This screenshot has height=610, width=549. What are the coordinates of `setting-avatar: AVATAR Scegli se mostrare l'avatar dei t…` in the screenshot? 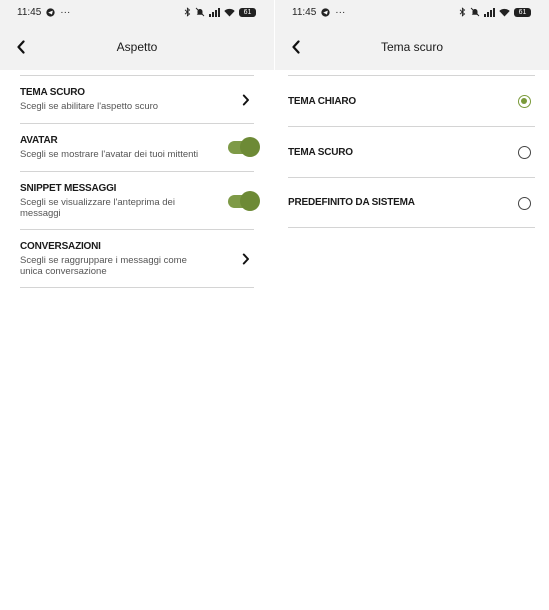 It's located at (140, 147).